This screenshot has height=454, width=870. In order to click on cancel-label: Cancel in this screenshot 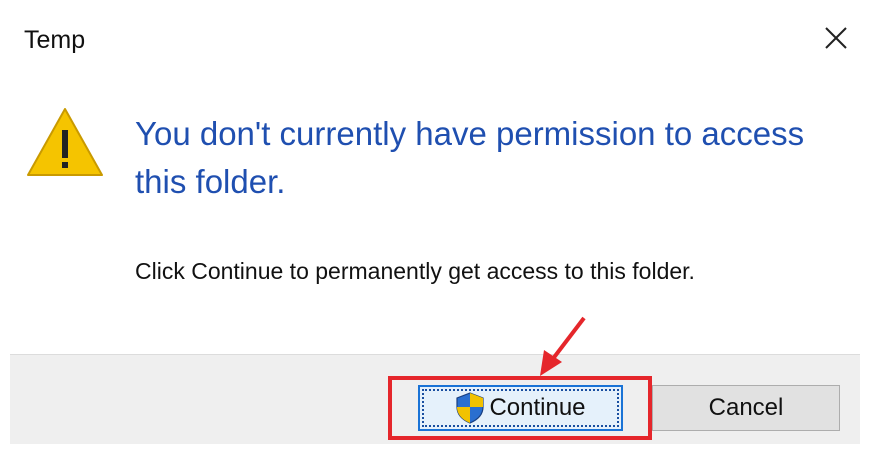, I will do `click(746, 407)`.